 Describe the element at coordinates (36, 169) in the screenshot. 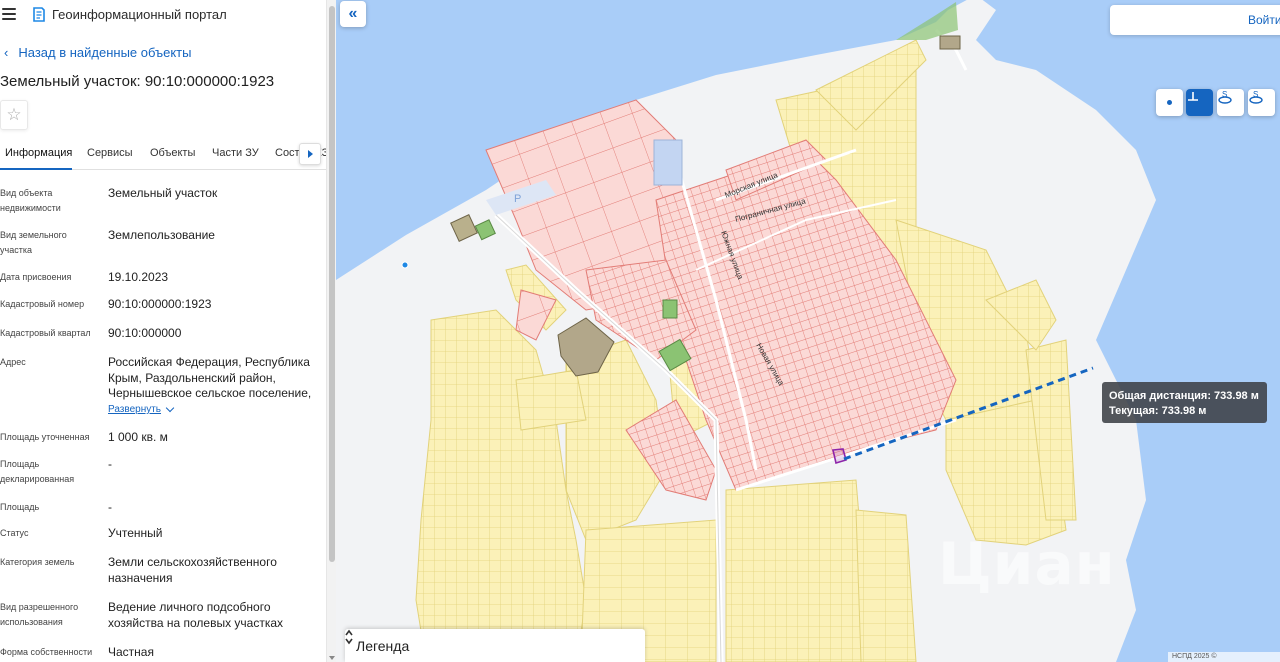

I see `active-tab-indicator` at that location.